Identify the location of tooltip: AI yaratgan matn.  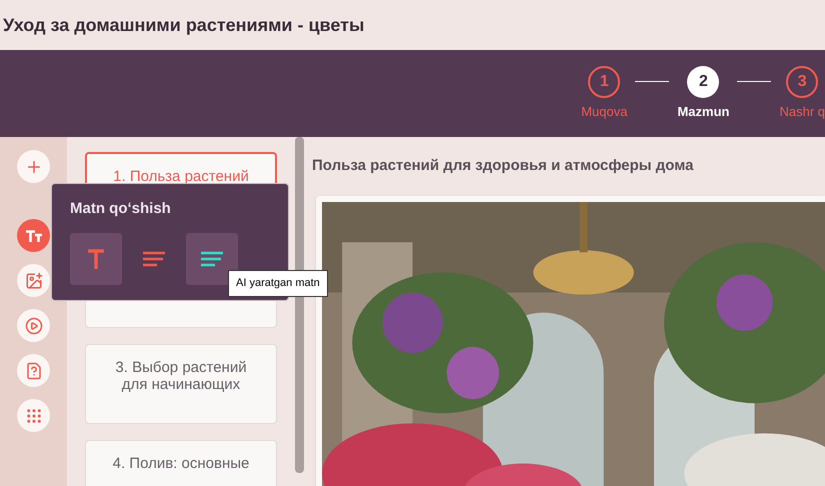
(278, 283).